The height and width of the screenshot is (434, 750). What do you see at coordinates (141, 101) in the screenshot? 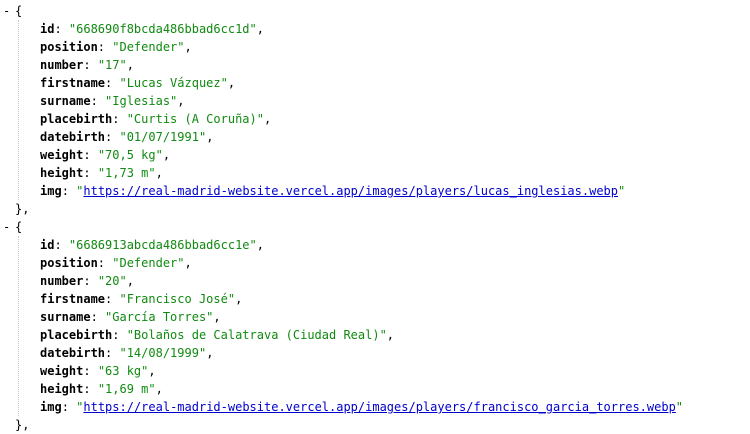
I see `json-value: "Iglesias"` at bounding box center [141, 101].